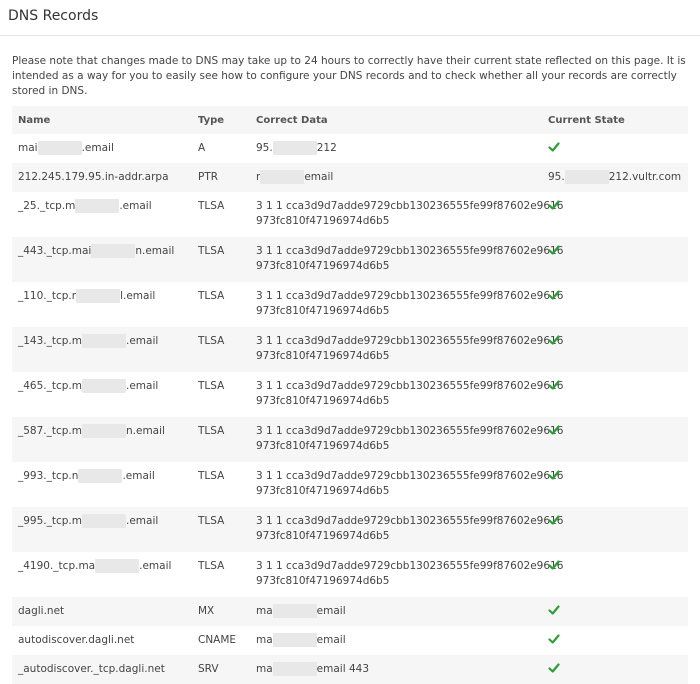  What do you see at coordinates (102, 439) in the screenshot?
I see `record-name: _587._tcp.m n.email` at bounding box center [102, 439].